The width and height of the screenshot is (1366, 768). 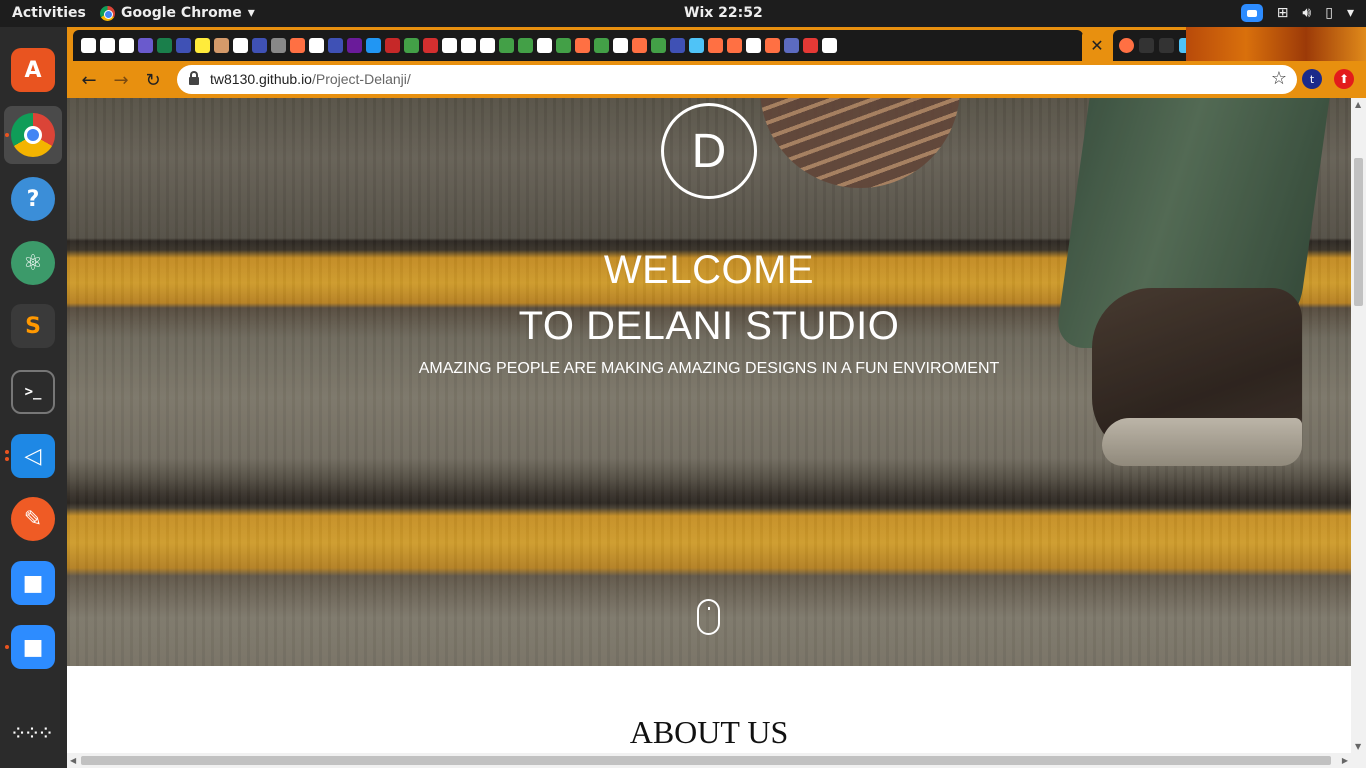 I want to click on active-tab: ✕, so click(x=1097, y=45).